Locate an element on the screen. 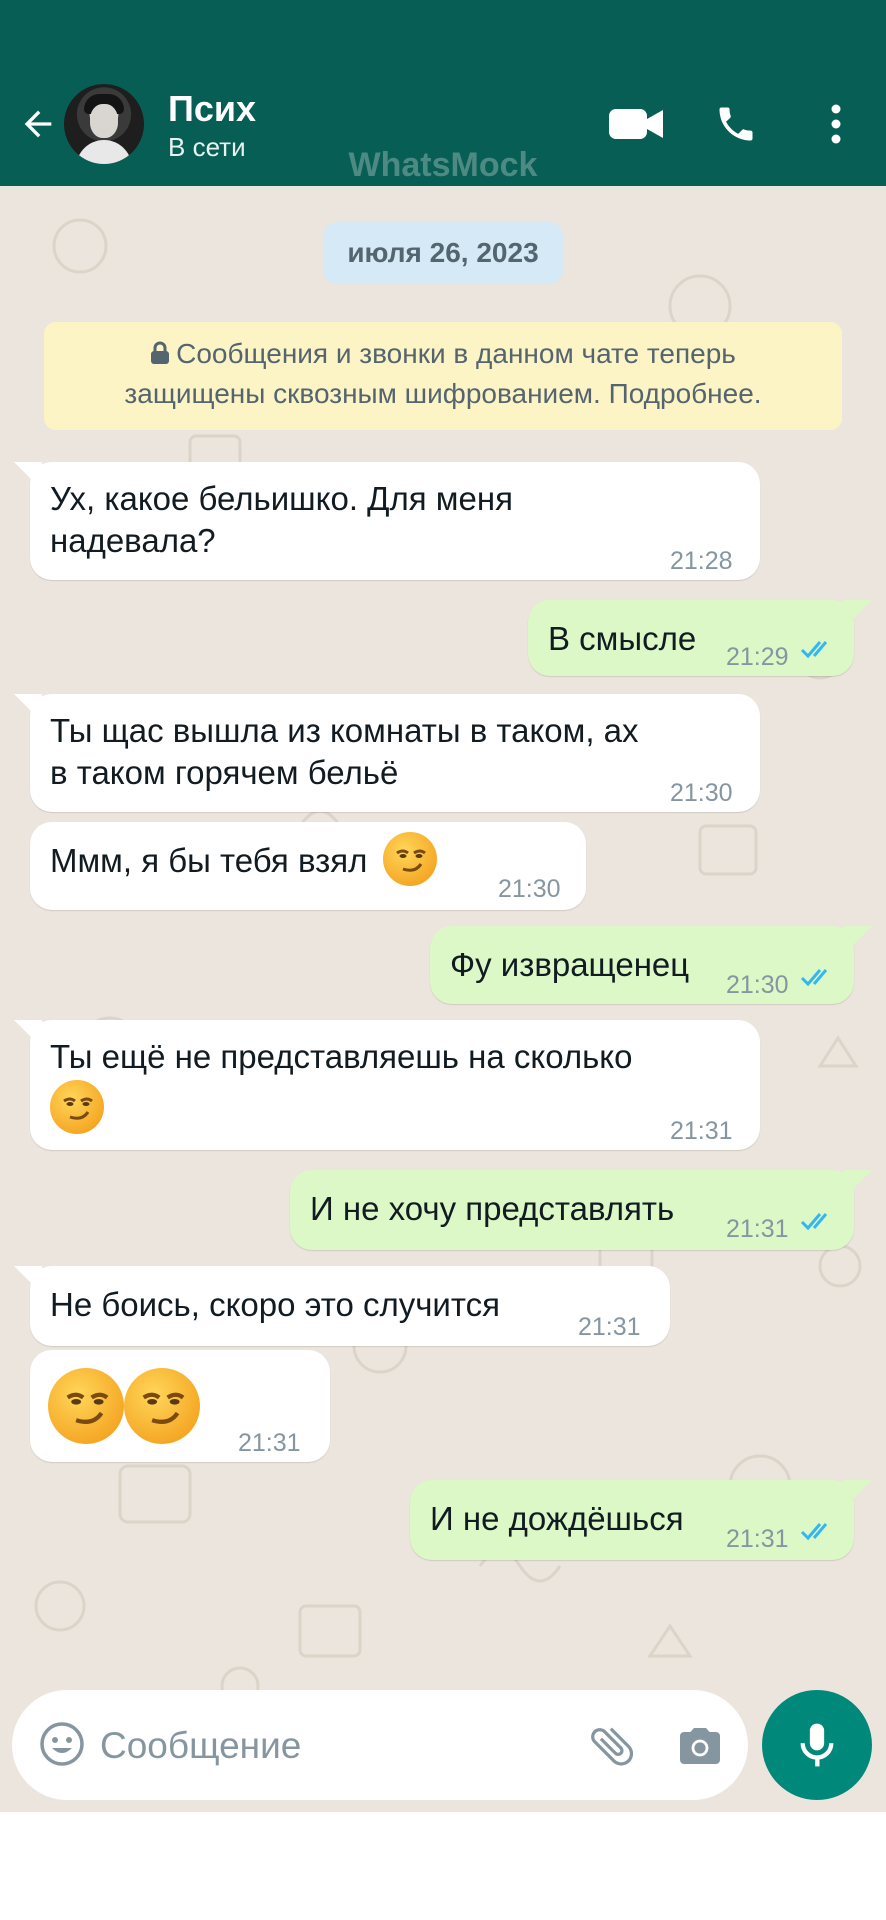 The height and width of the screenshot is (1920, 886). date-chip: июля 26, 2023 is located at coordinates (443, 253).